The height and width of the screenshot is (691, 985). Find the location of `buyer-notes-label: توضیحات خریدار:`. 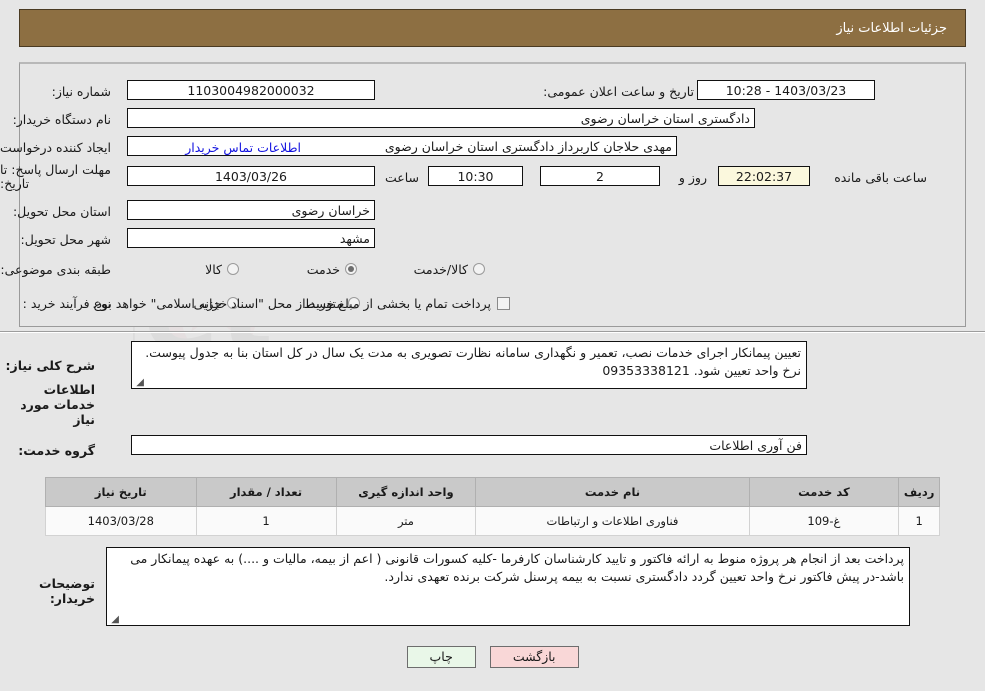

buyer-notes-label: توضیحات خریدار: is located at coordinates (67, 591).